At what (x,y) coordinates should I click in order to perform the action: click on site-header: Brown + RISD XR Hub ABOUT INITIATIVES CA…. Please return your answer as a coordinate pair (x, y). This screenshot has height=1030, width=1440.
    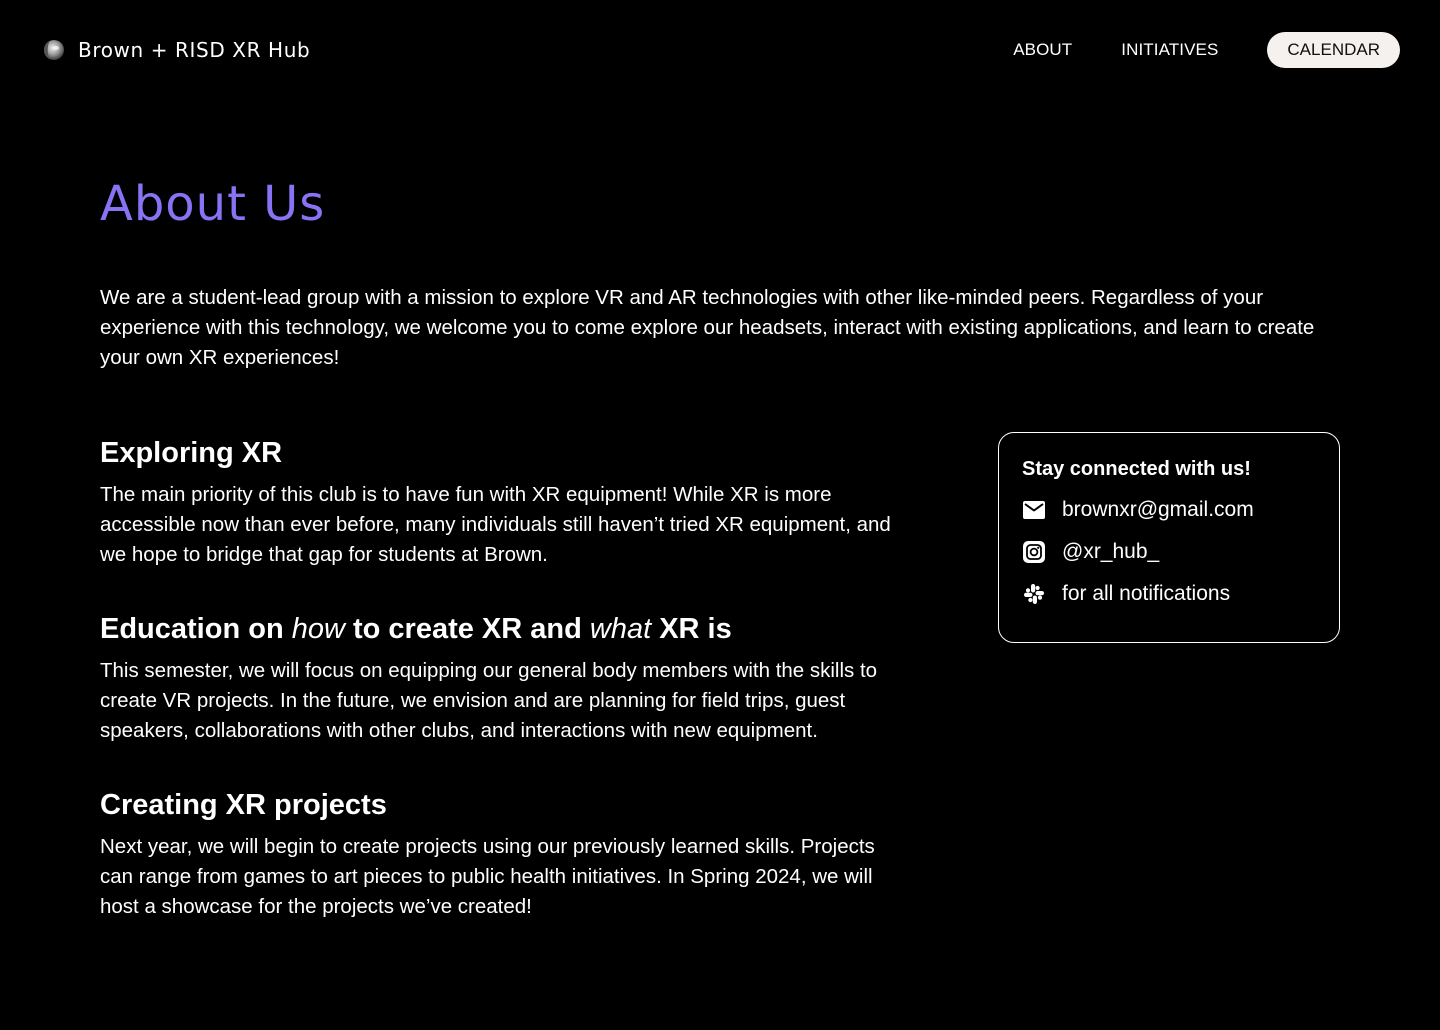
    Looking at the image, I should click on (720, 50).